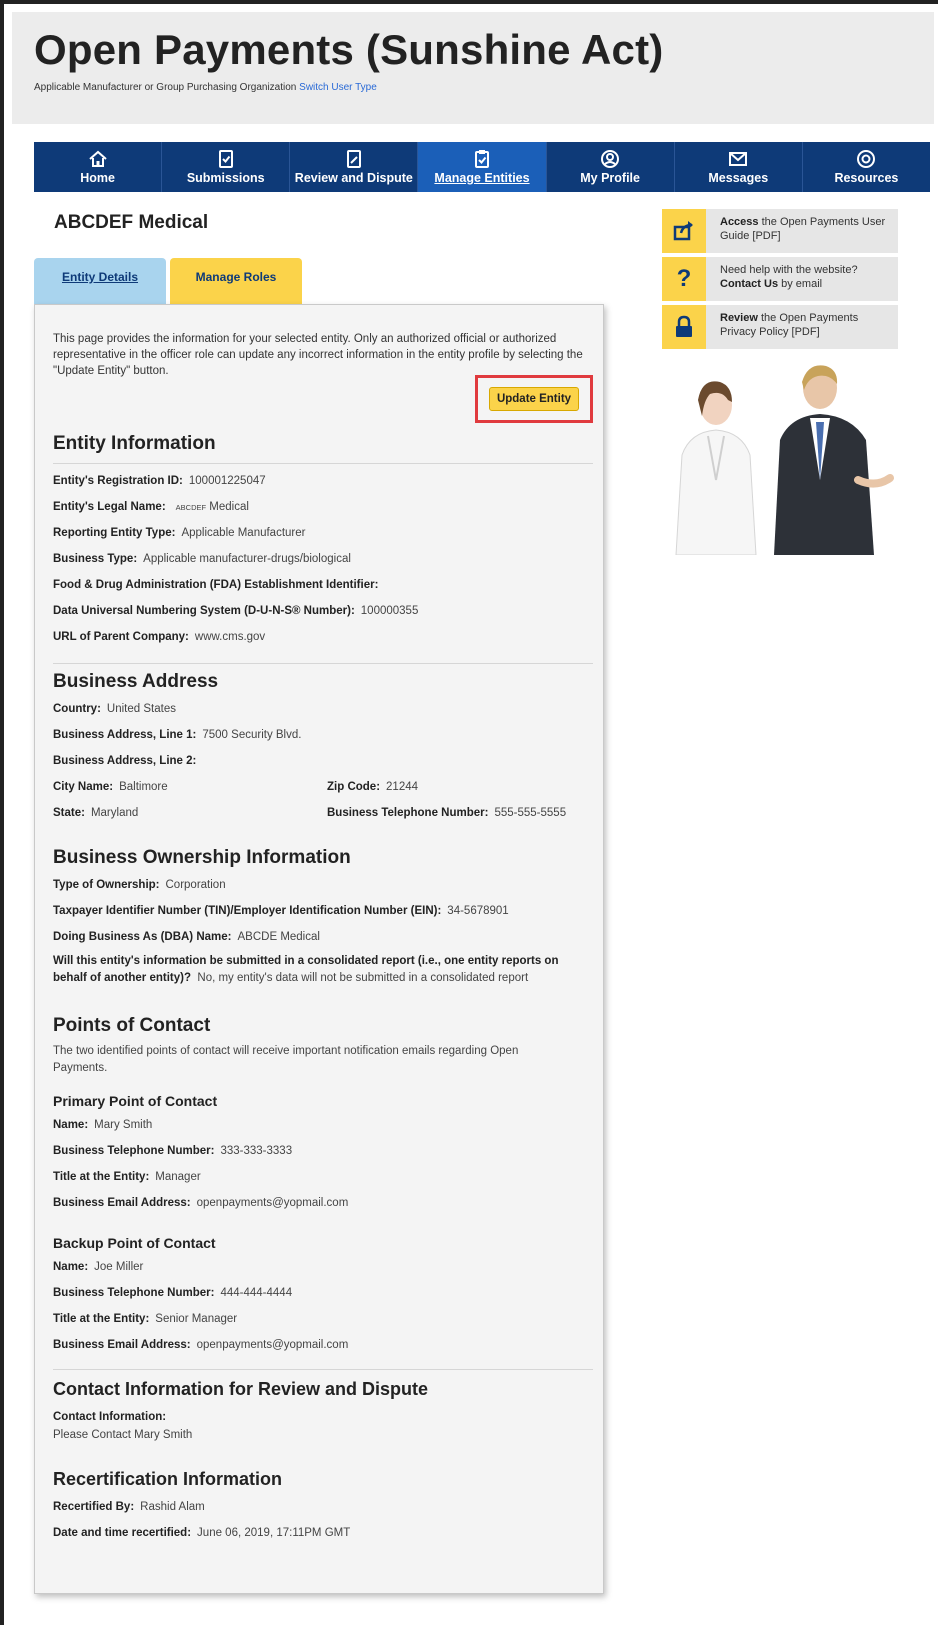 The height and width of the screenshot is (1625, 938). Describe the element at coordinates (129, 1507) in the screenshot. I see `recertified-by-row: Recertified By: Rashid Alam` at that location.